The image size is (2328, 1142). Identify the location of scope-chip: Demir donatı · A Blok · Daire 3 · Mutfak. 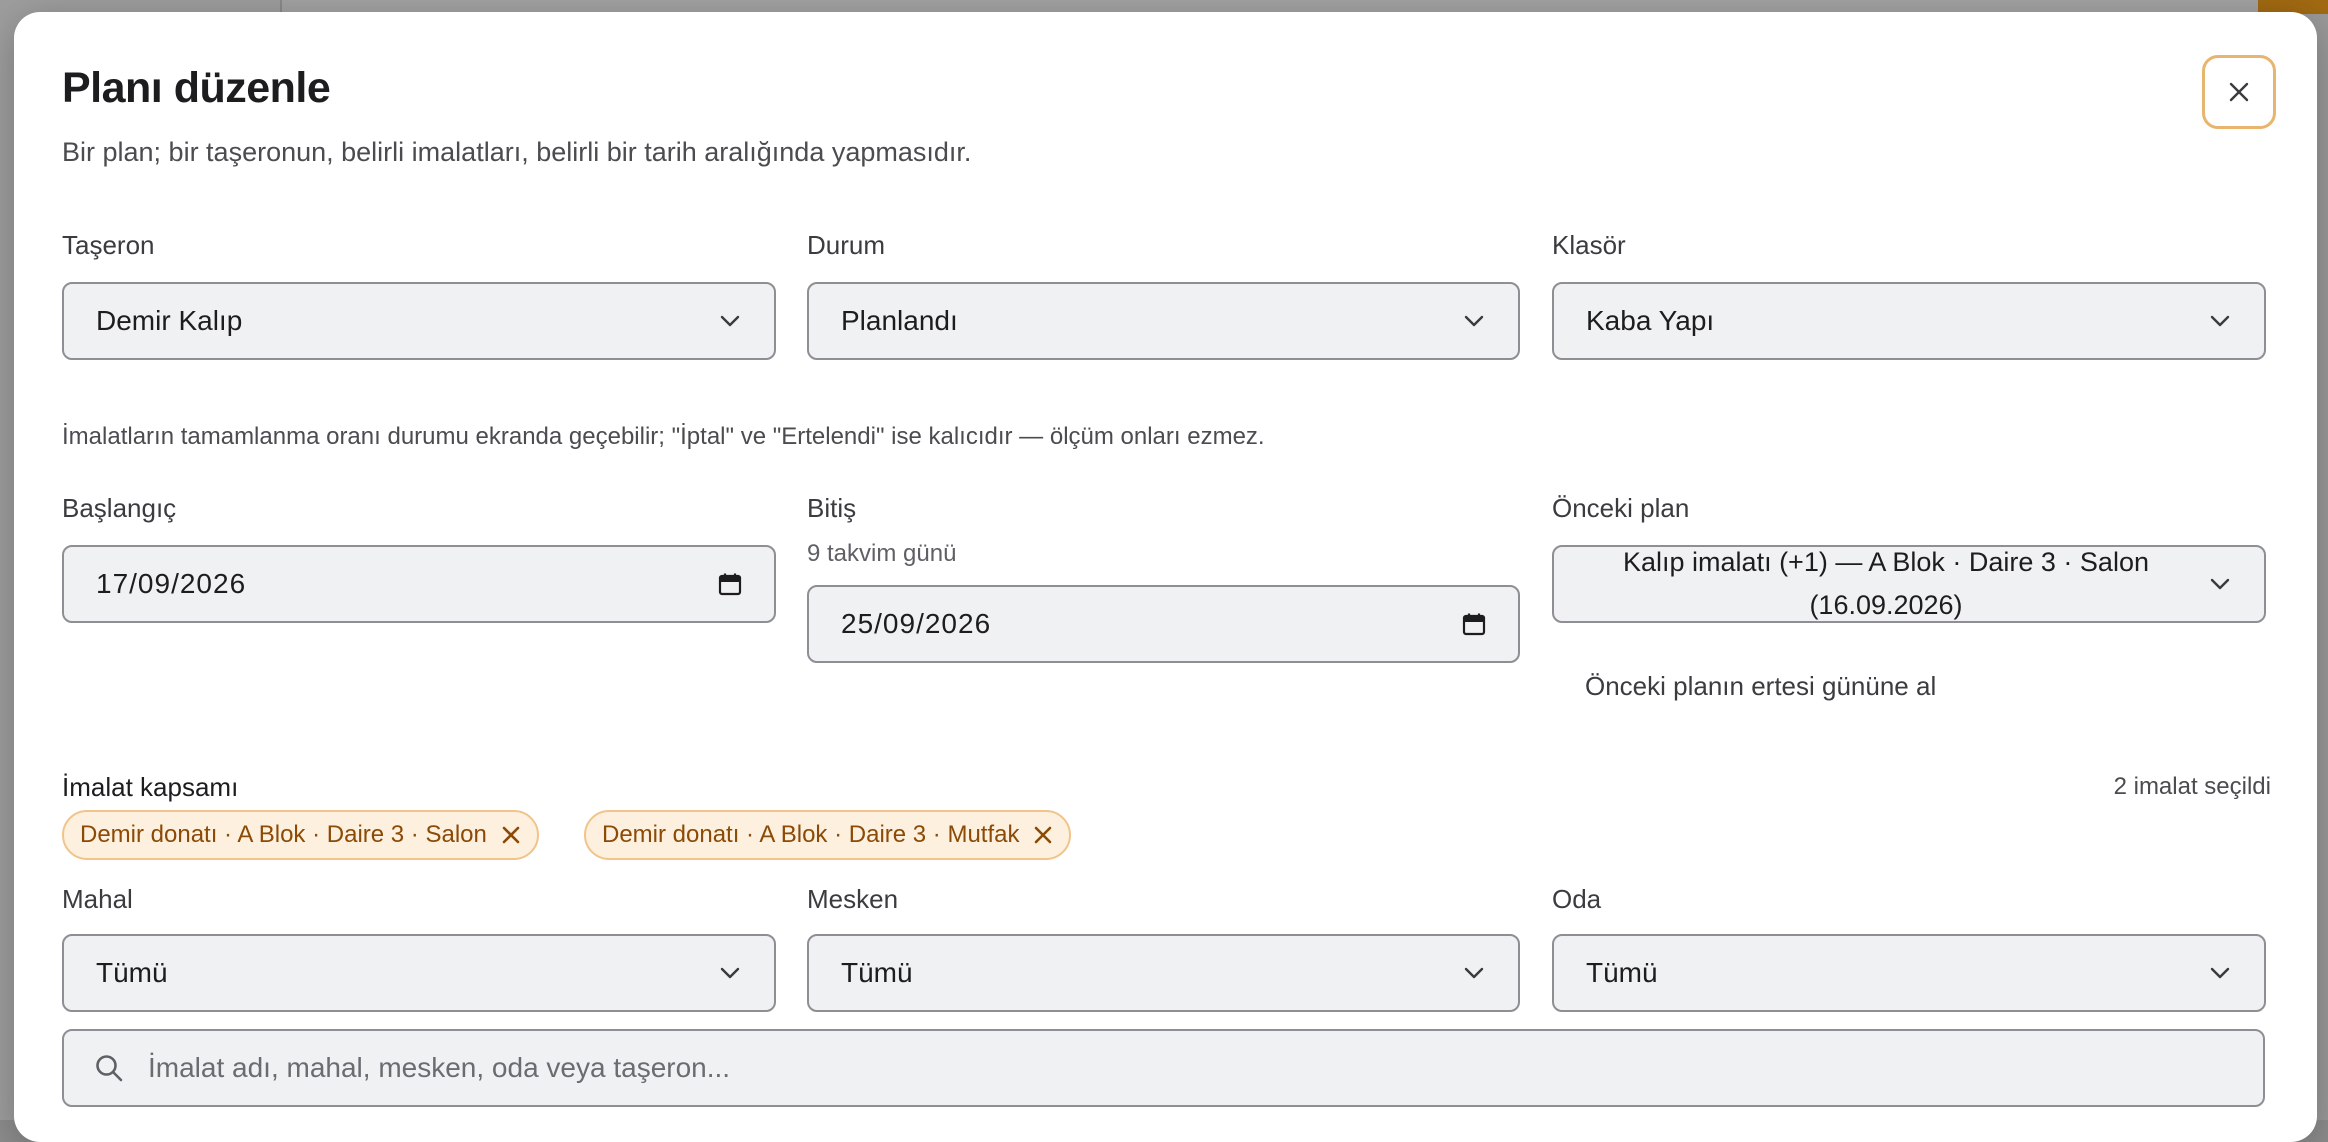
(828, 835).